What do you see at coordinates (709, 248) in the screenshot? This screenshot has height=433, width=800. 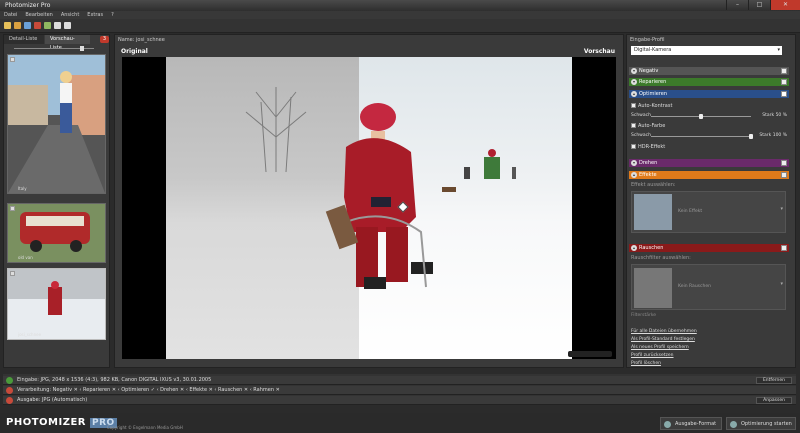 I see `section-rauschen: ▴ Rauschen` at bounding box center [709, 248].